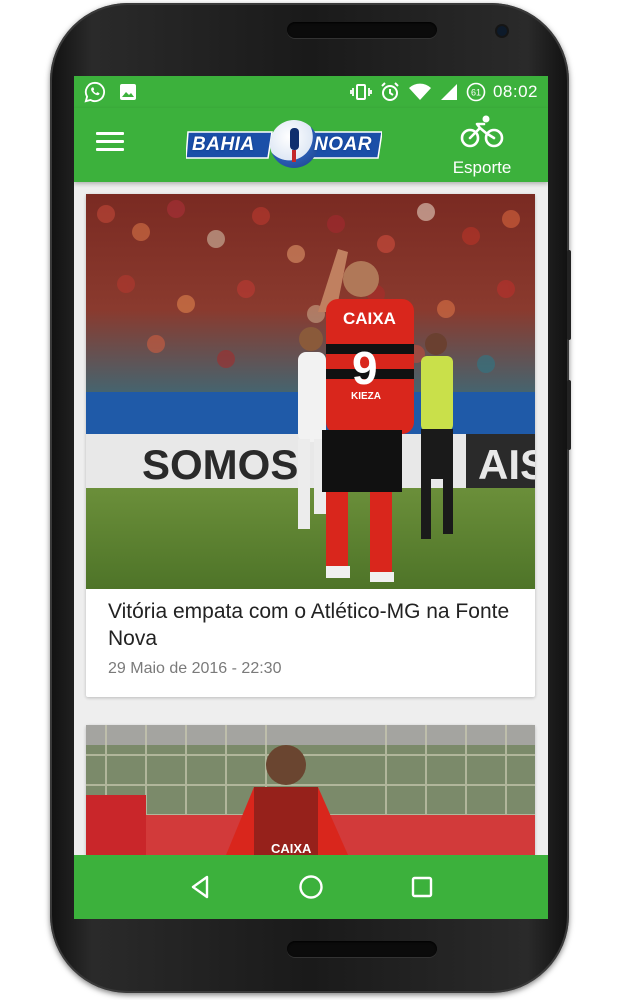  I want to click on hamburger-menu-icon, so click(110, 145).